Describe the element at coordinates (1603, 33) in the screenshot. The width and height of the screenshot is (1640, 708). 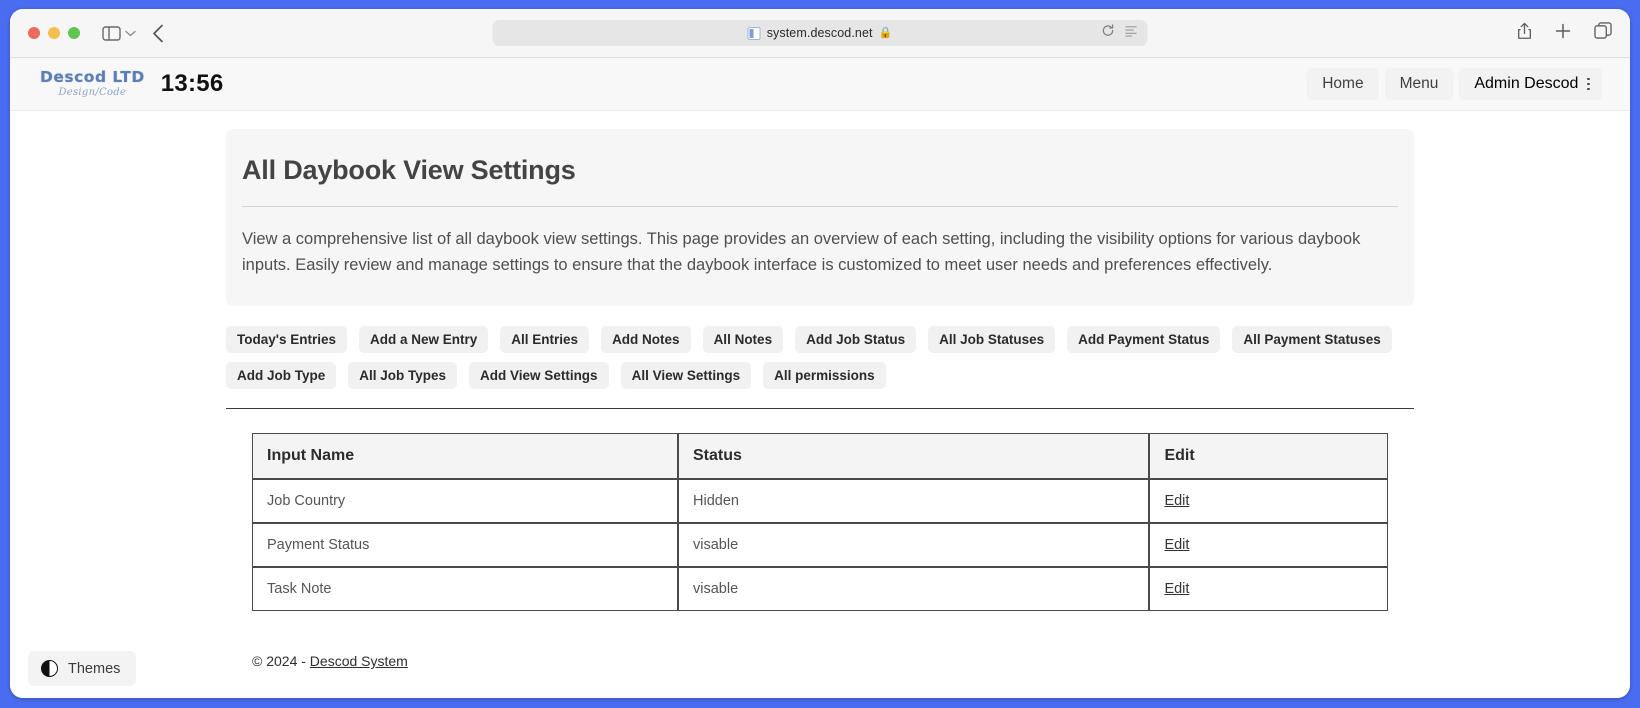
I see `tab-overview-icon` at that location.